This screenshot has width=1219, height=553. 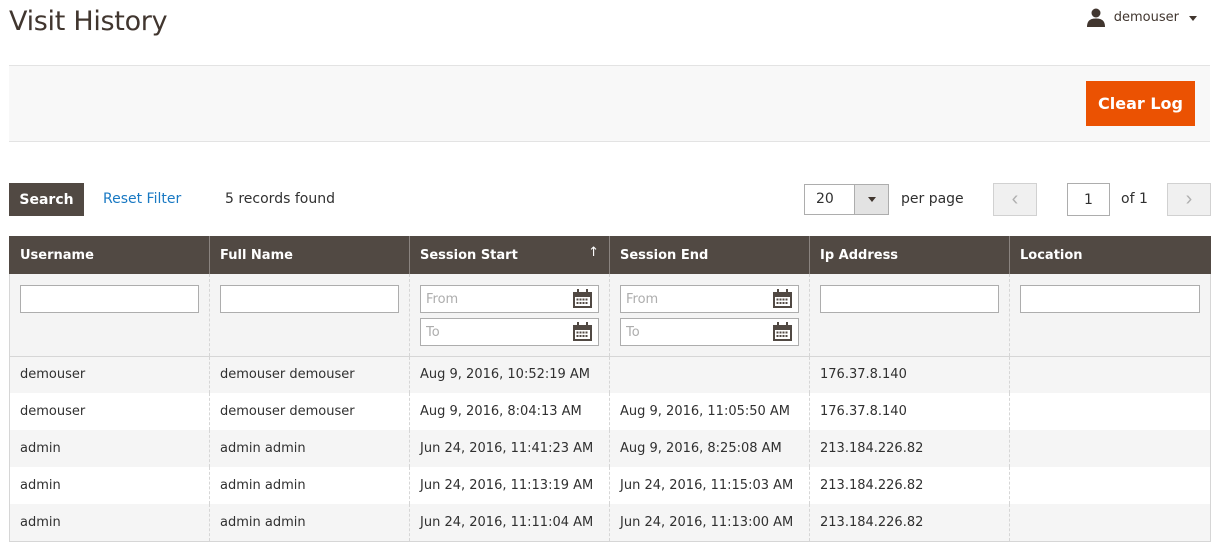 I want to click on cell-session-end: Jun 24, 2016, 11:13:00 AM, so click(x=709, y=523).